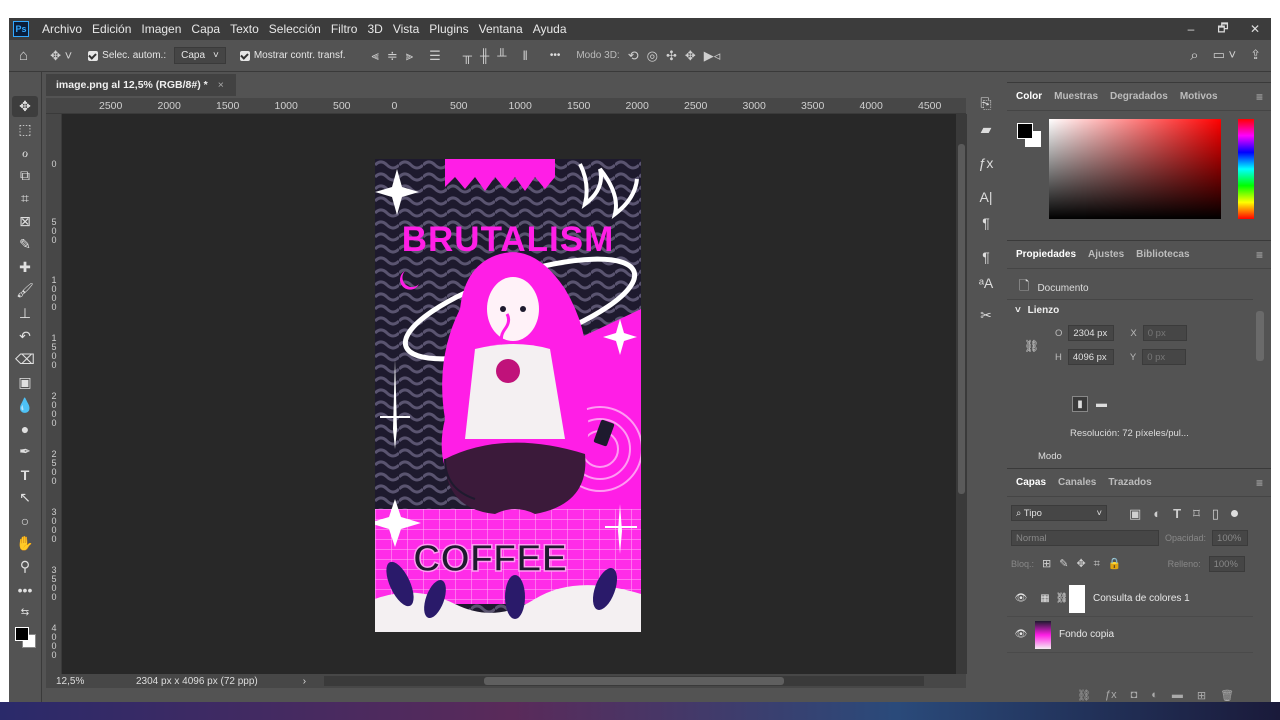 The width and height of the screenshot is (1280, 720). What do you see at coordinates (25, 129) in the screenshot?
I see `marquee-tool-icon: ⬚` at bounding box center [25, 129].